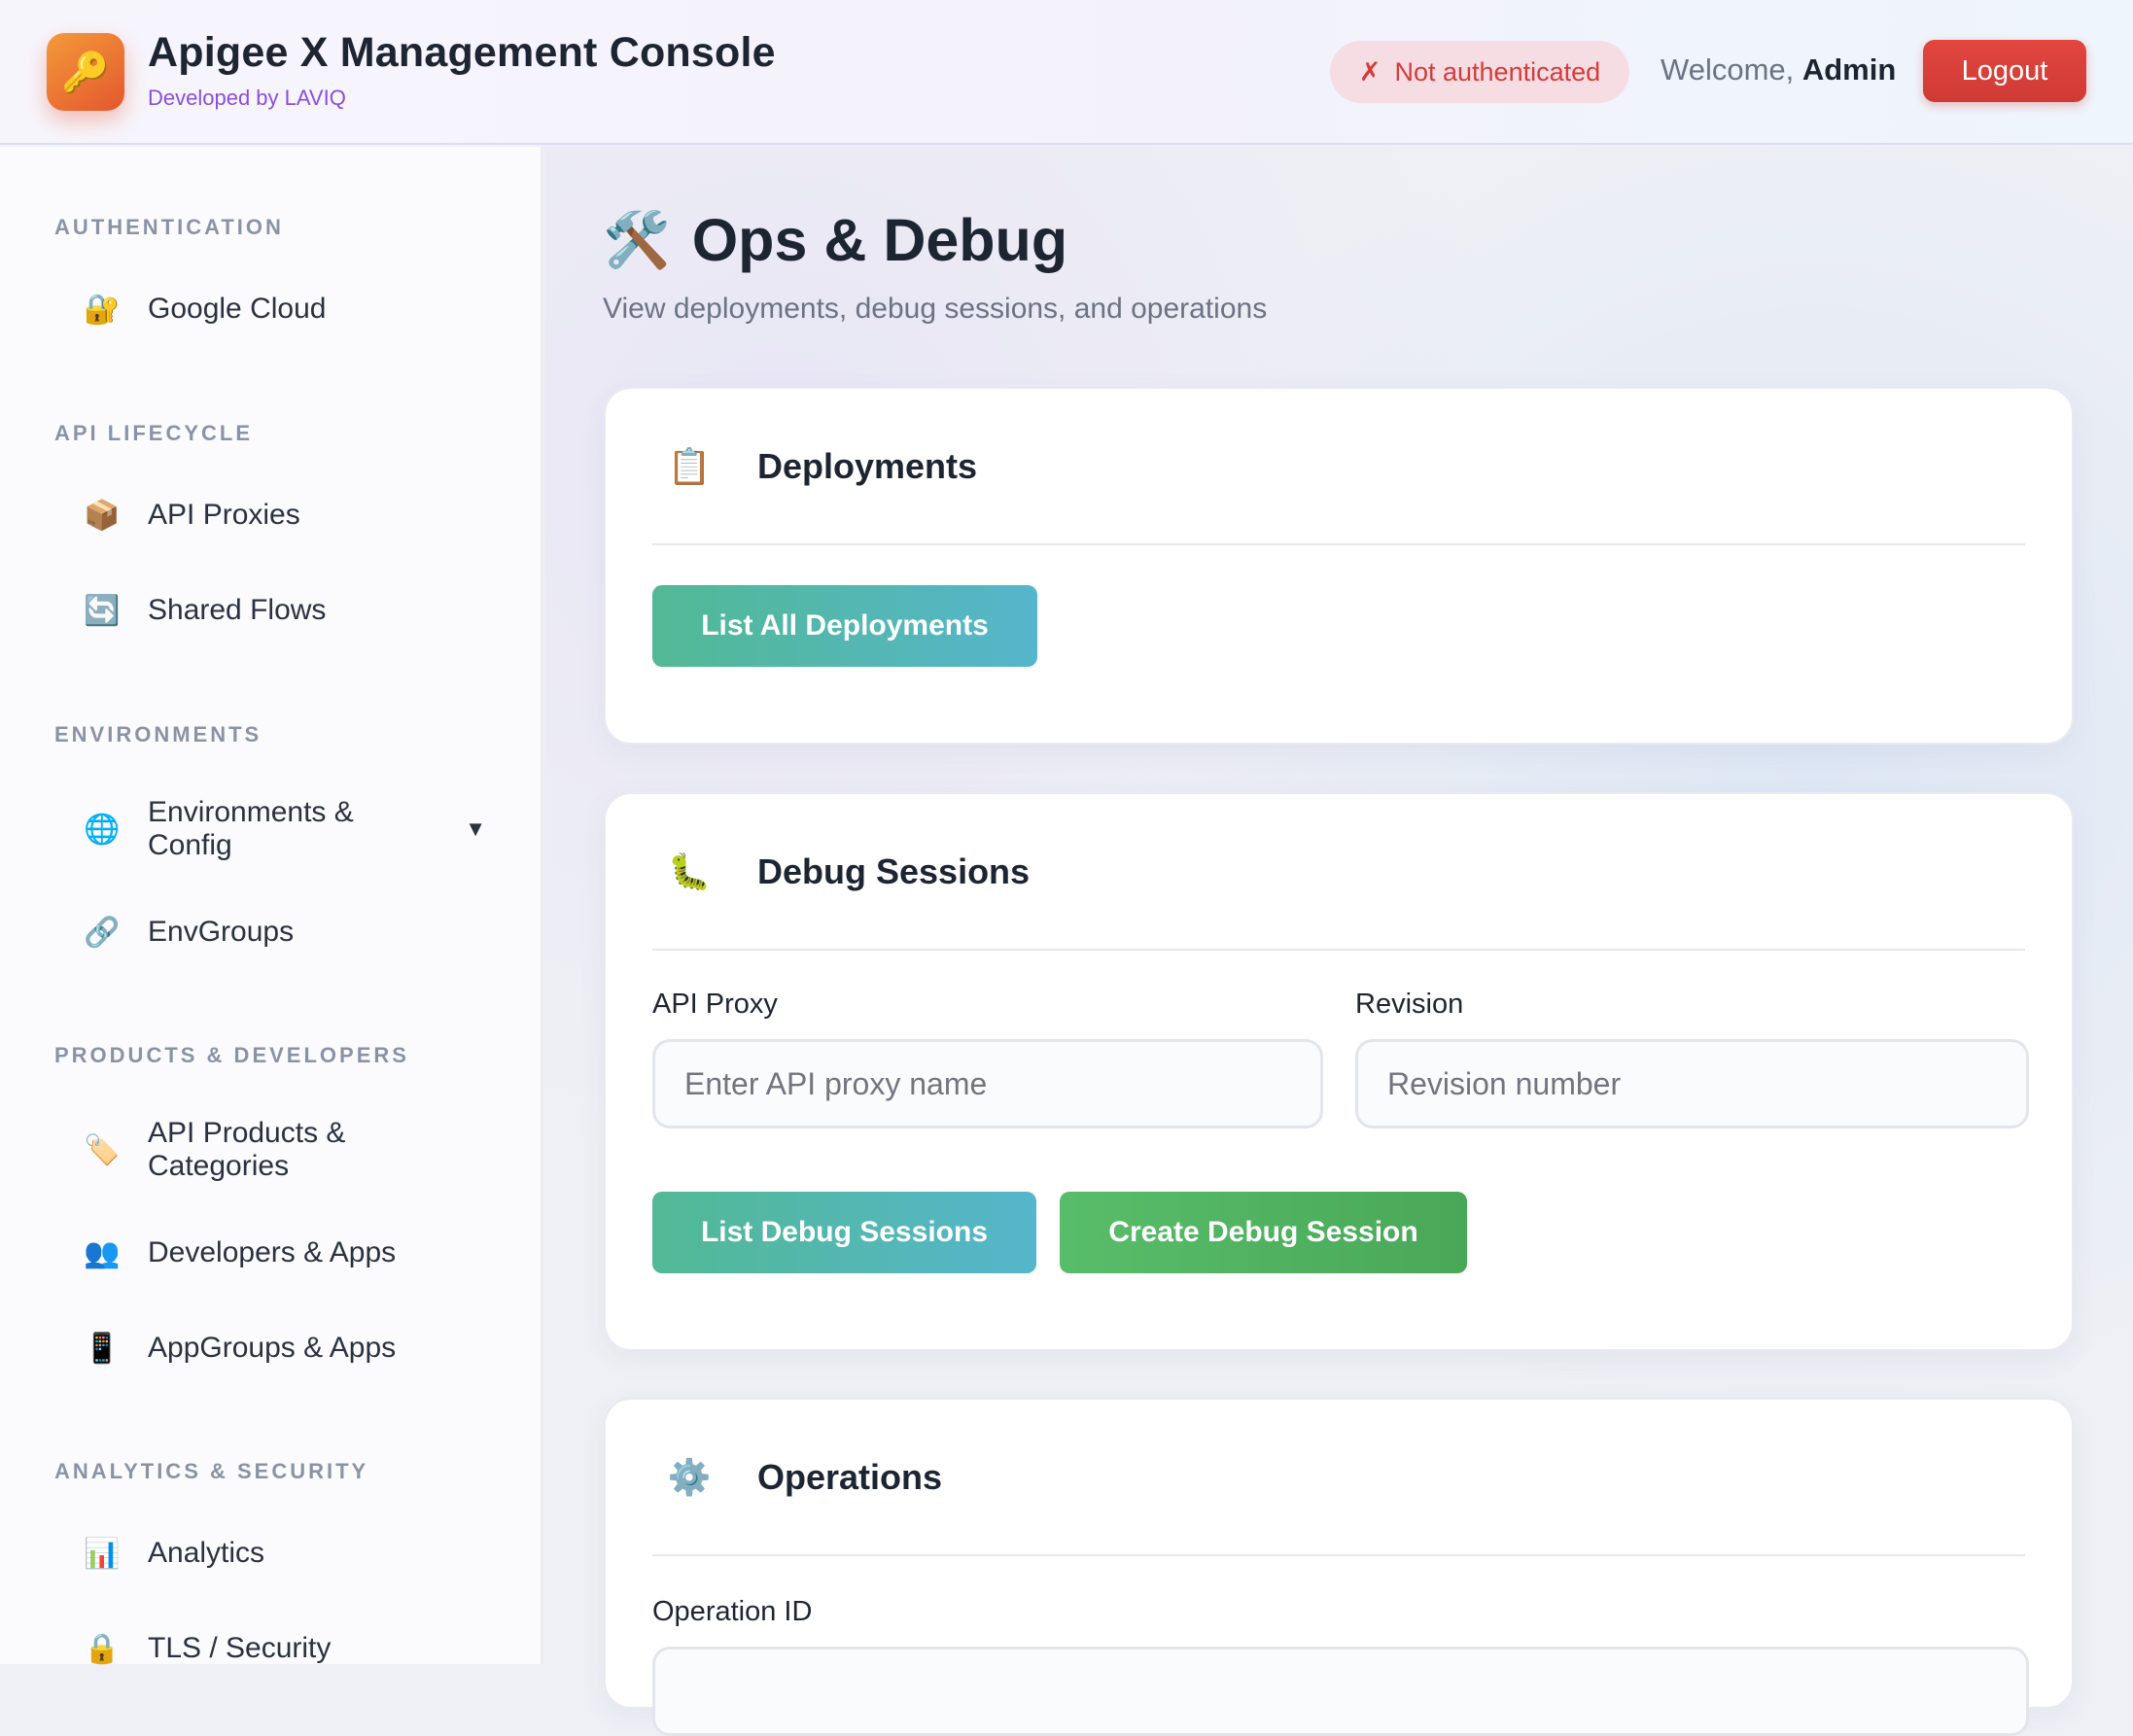  Describe the element at coordinates (1338, 467) in the screenshot. I see `card-header: 📋 Deployments` at that location.